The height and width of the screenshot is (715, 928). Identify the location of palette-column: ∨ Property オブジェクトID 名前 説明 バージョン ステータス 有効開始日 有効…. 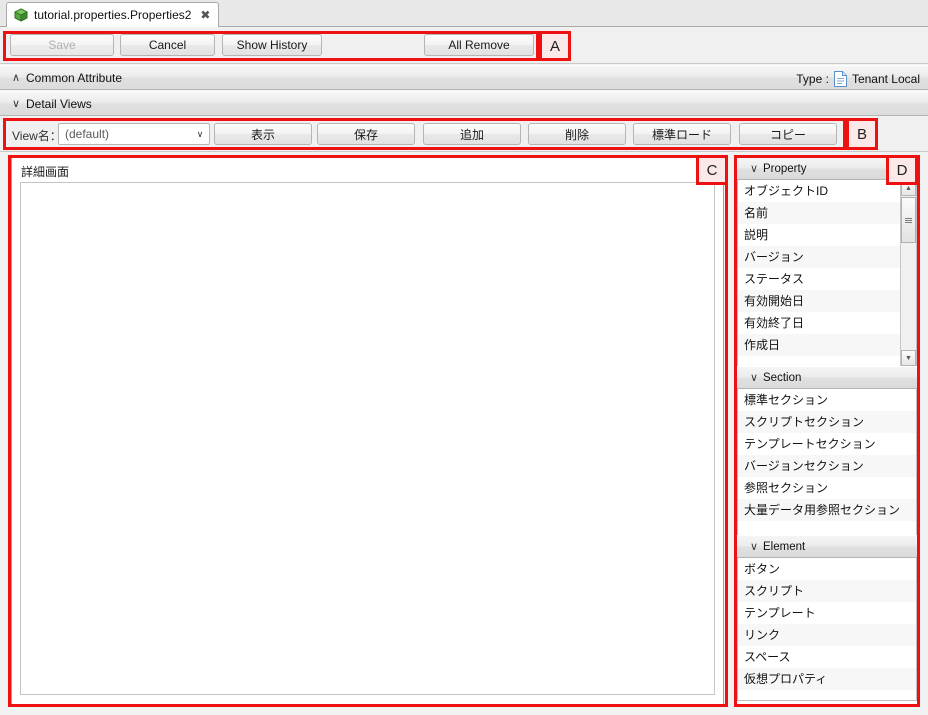
(827, 431).